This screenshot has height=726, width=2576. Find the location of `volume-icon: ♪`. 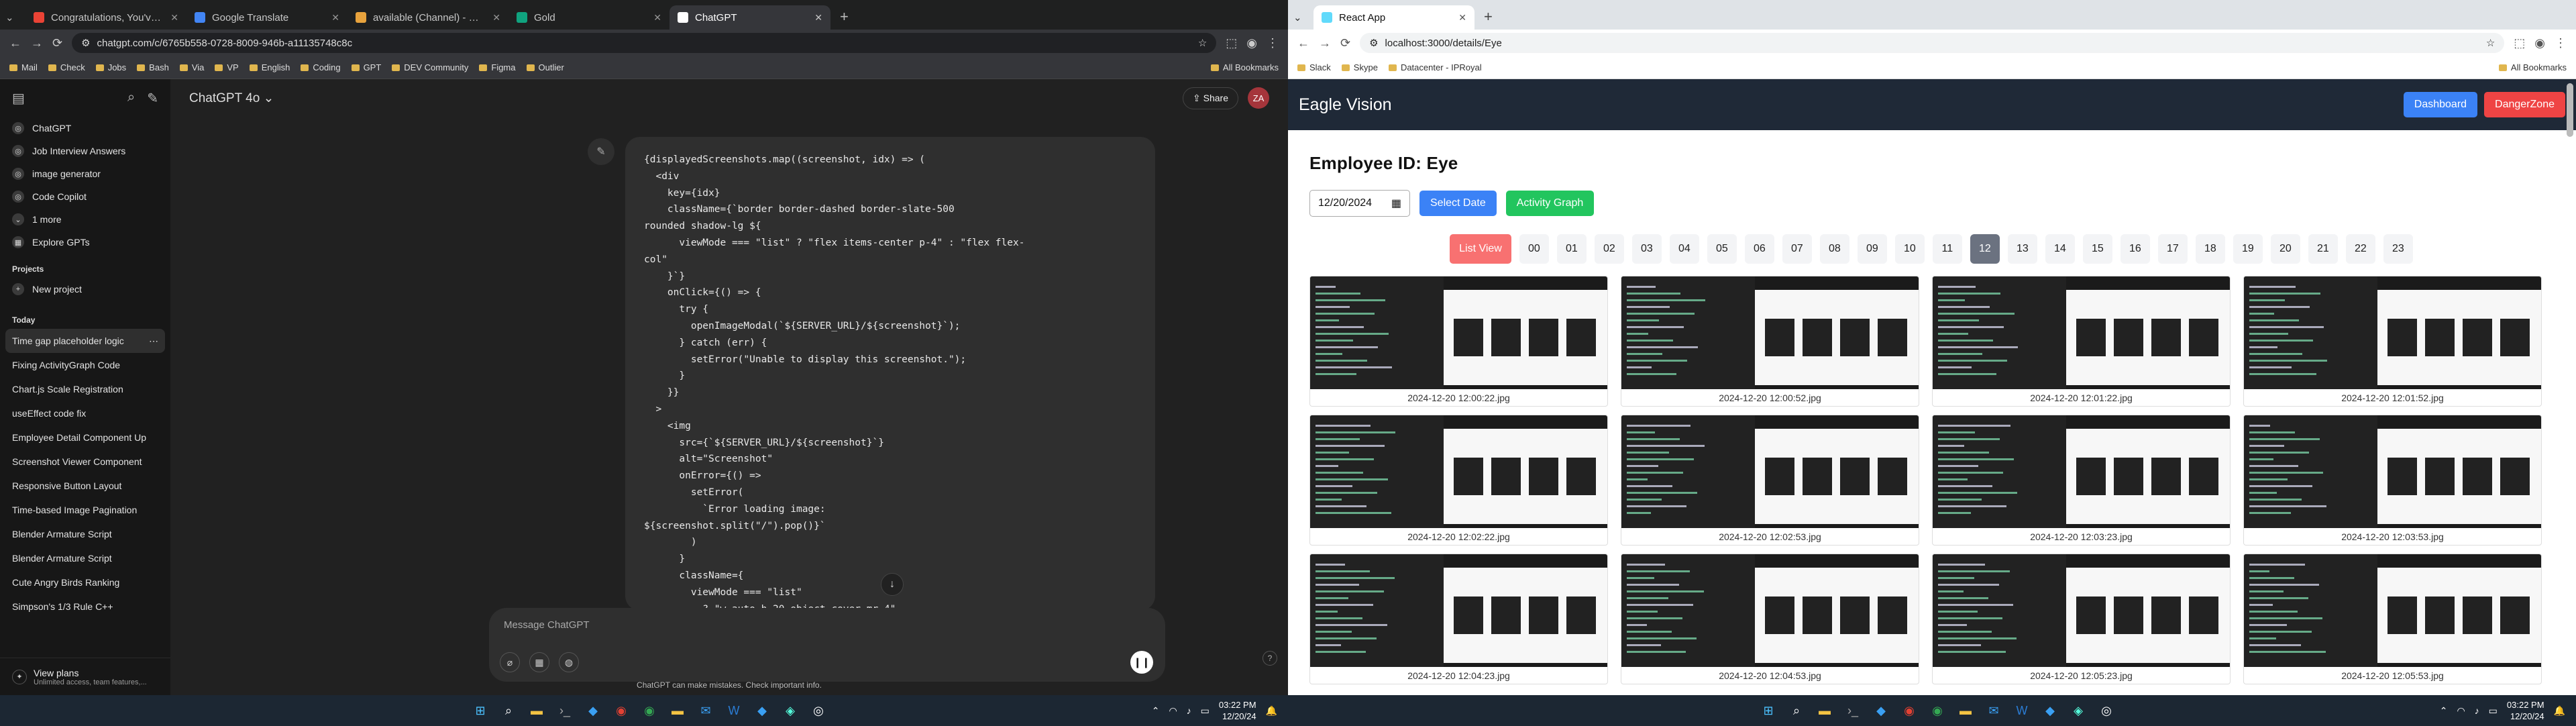

volume-icon: ♪ is located at coordinates (1189, 711).